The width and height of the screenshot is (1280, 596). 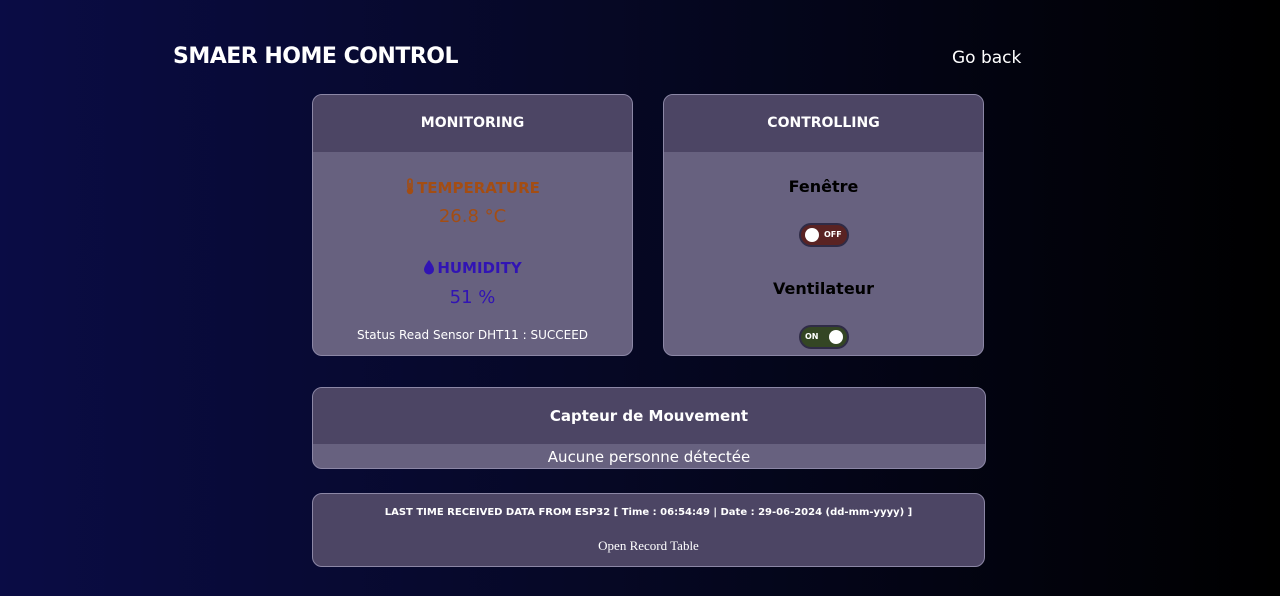 I want to click on humidity-value: 51 %, so click(x=472, y=297).